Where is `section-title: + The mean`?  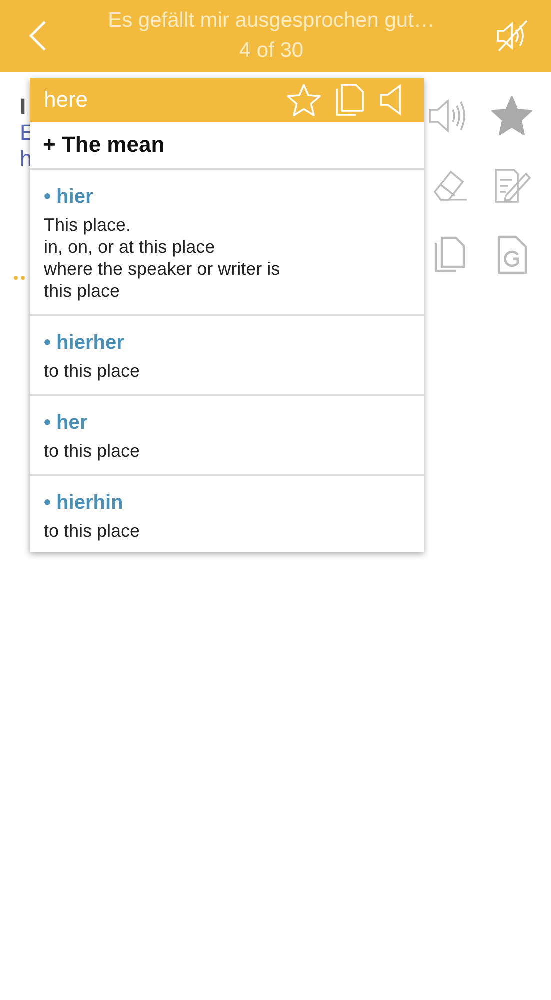
section-title: + The mean is located at coordinates (227, 146).